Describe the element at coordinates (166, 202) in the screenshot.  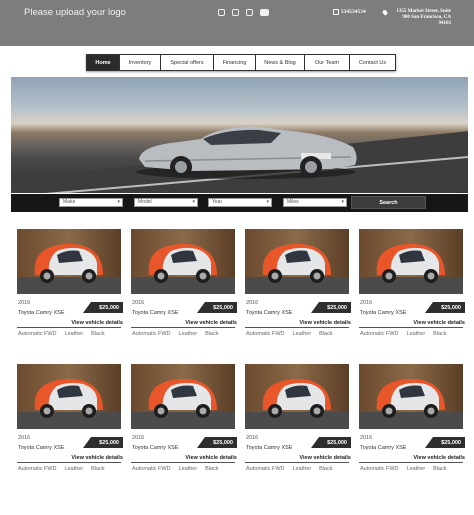
I see `model-select: Model` at that location.